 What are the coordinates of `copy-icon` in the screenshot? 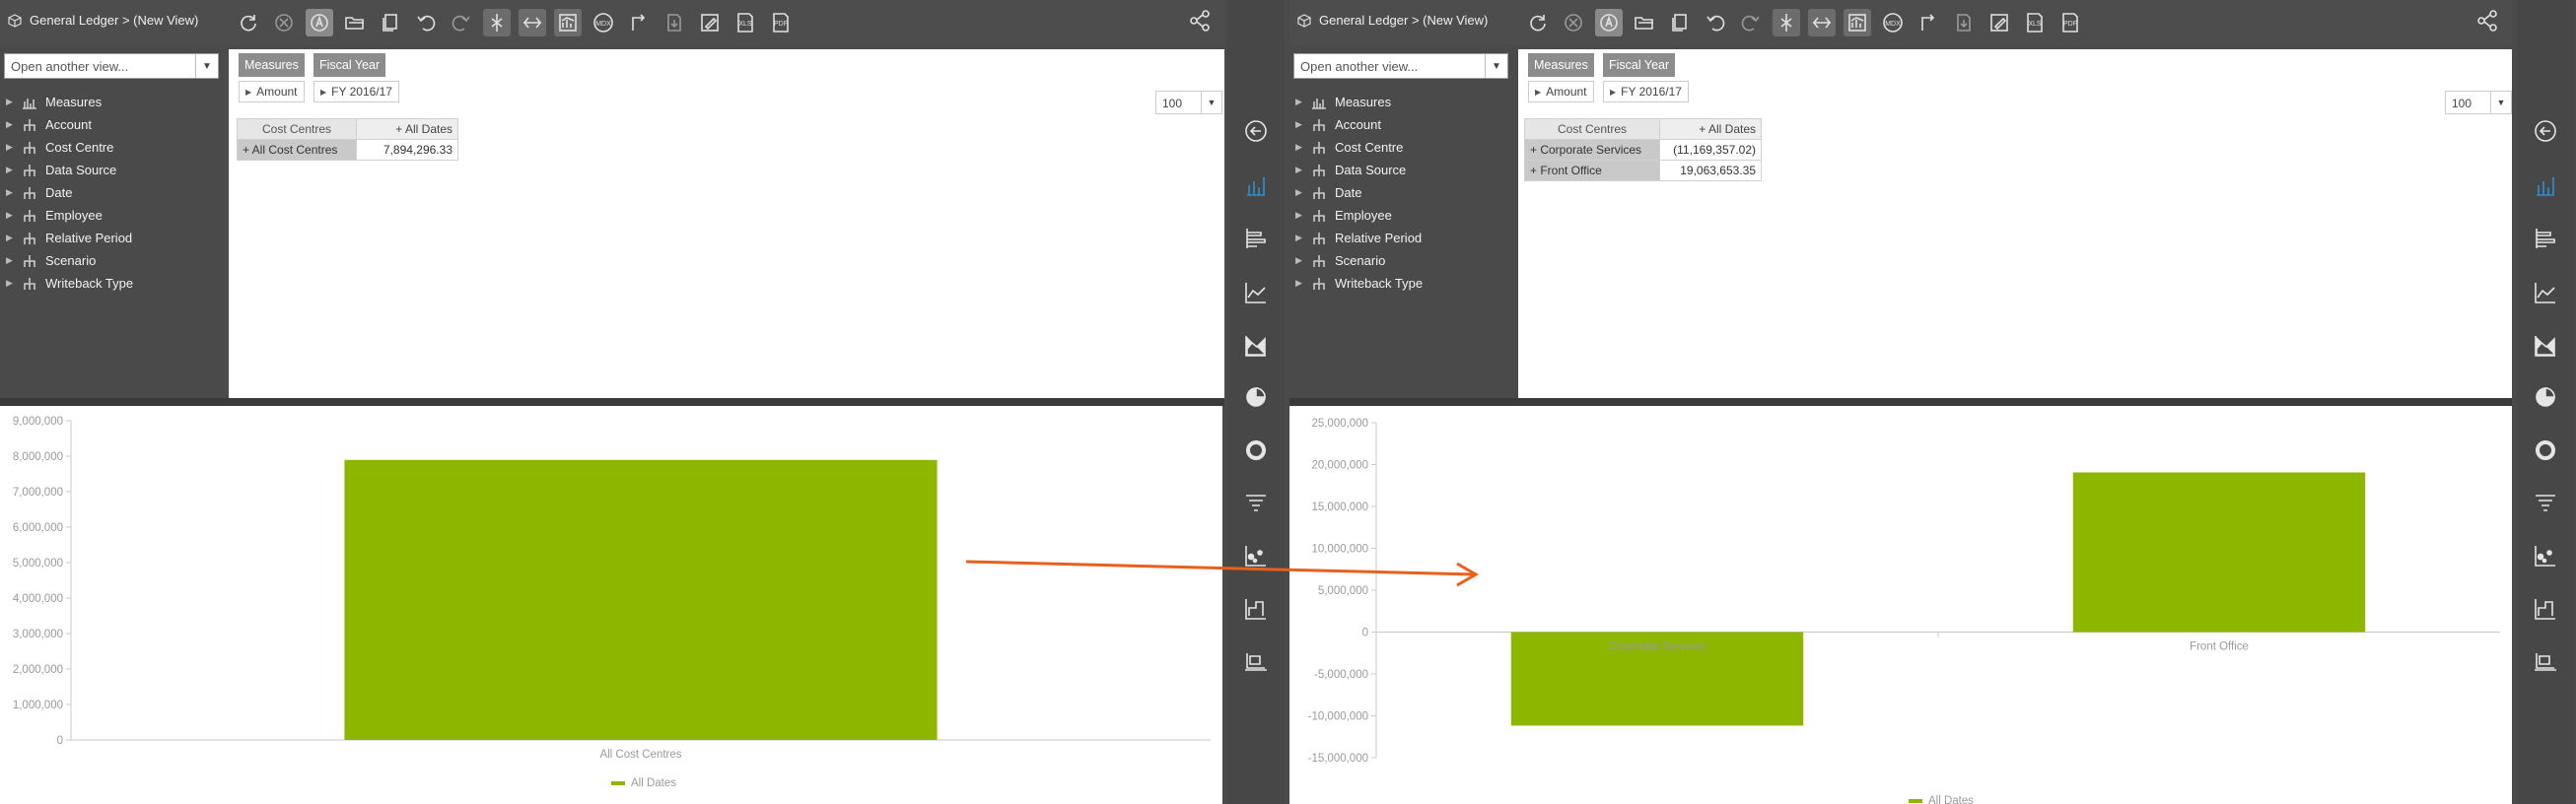 It's located at (391, 23).